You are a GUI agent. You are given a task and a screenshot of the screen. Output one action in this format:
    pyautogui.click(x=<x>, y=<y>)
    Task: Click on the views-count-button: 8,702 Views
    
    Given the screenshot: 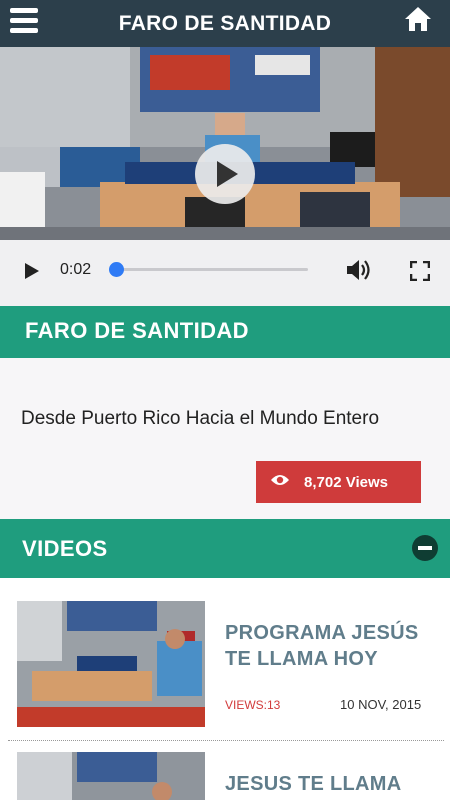 What is the action you would take?
    pyautogui.click(x=338, y=482)
    